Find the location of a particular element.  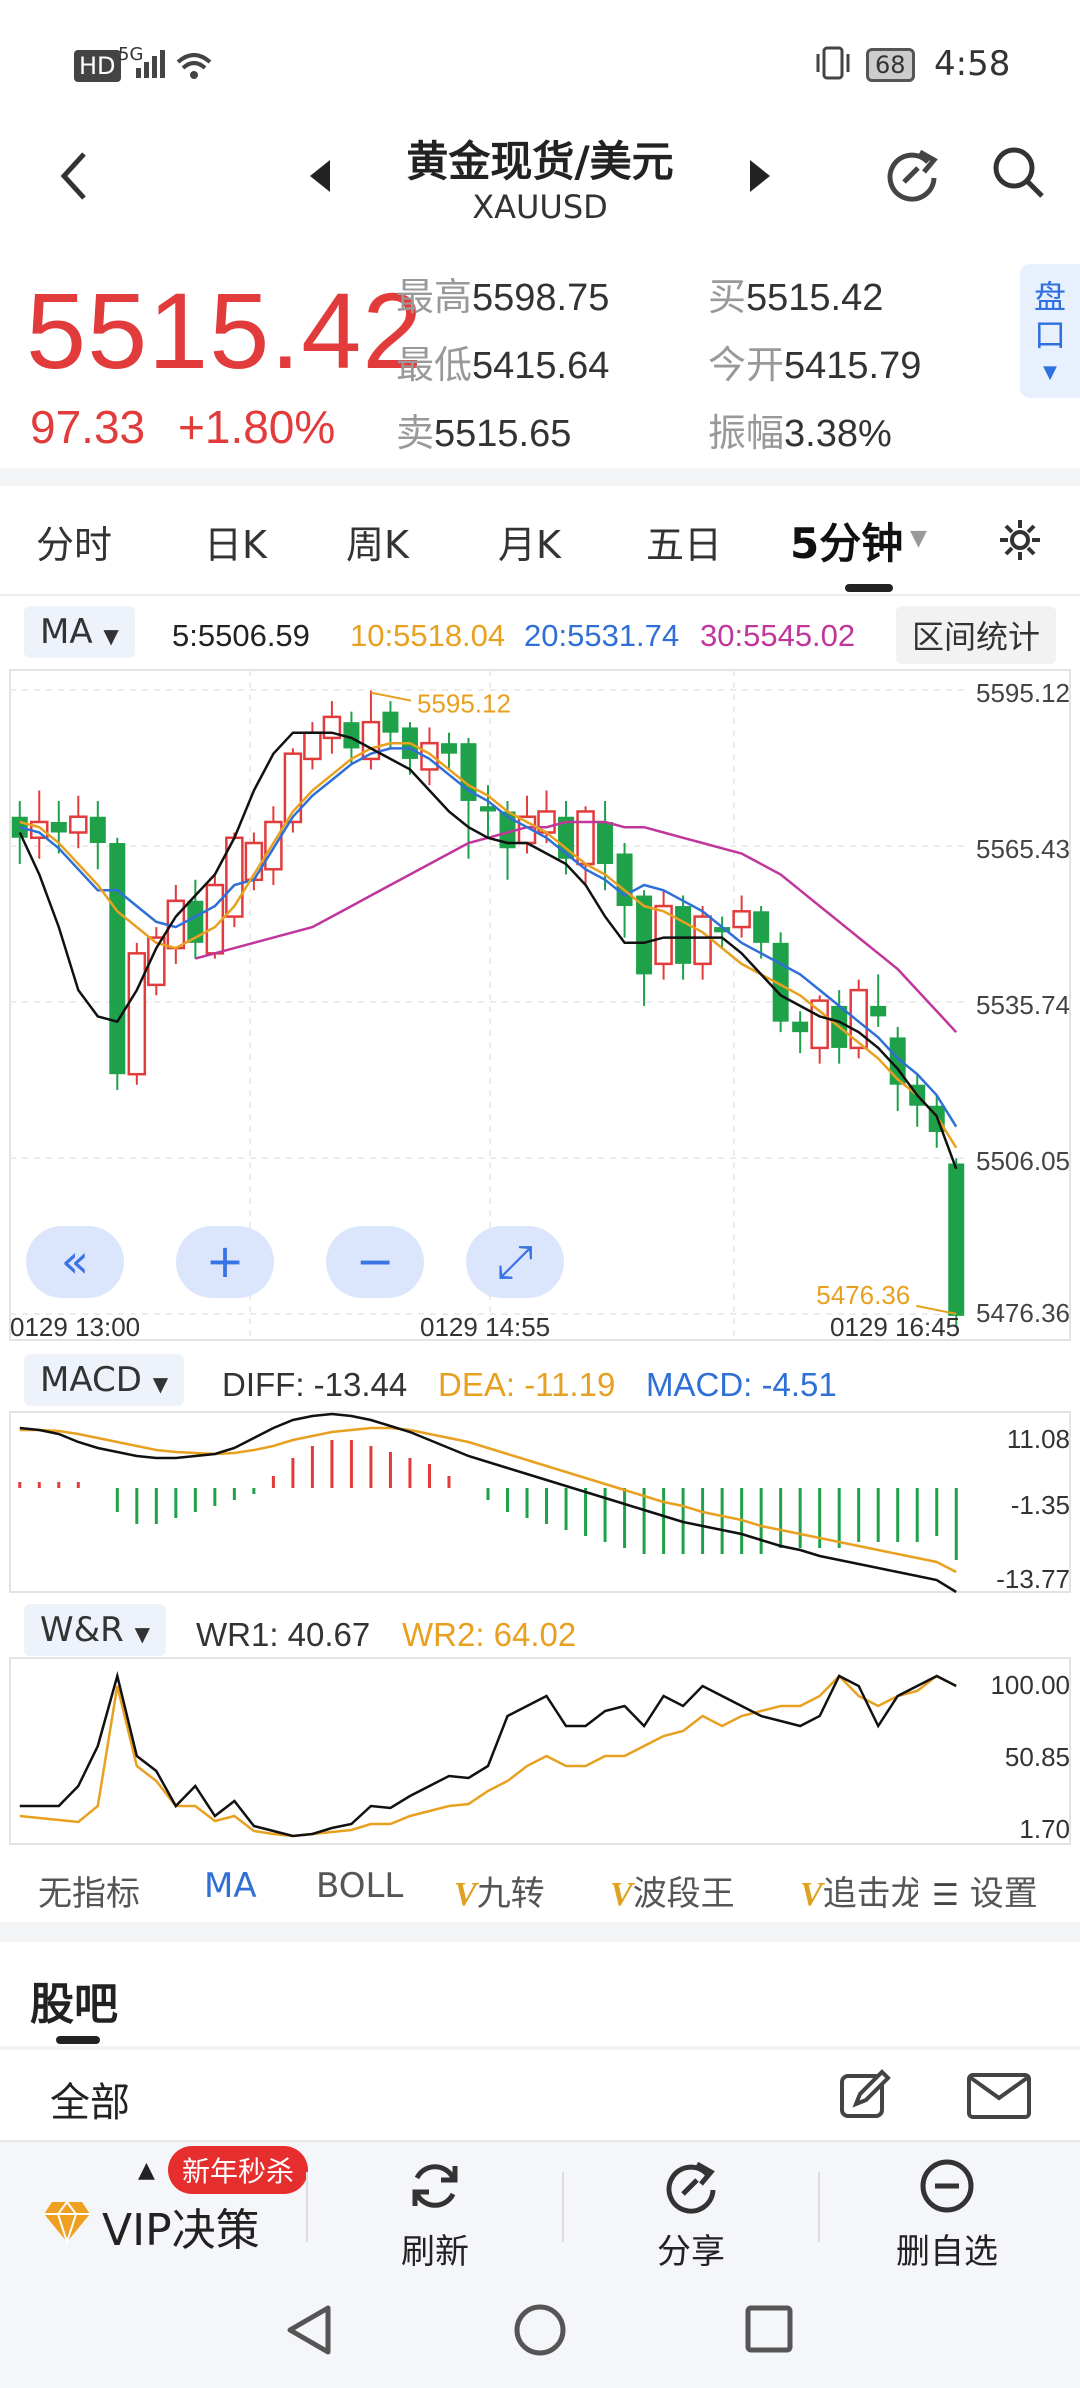

buy-stat: 买5515.42 is located at coordinates (796, 297).